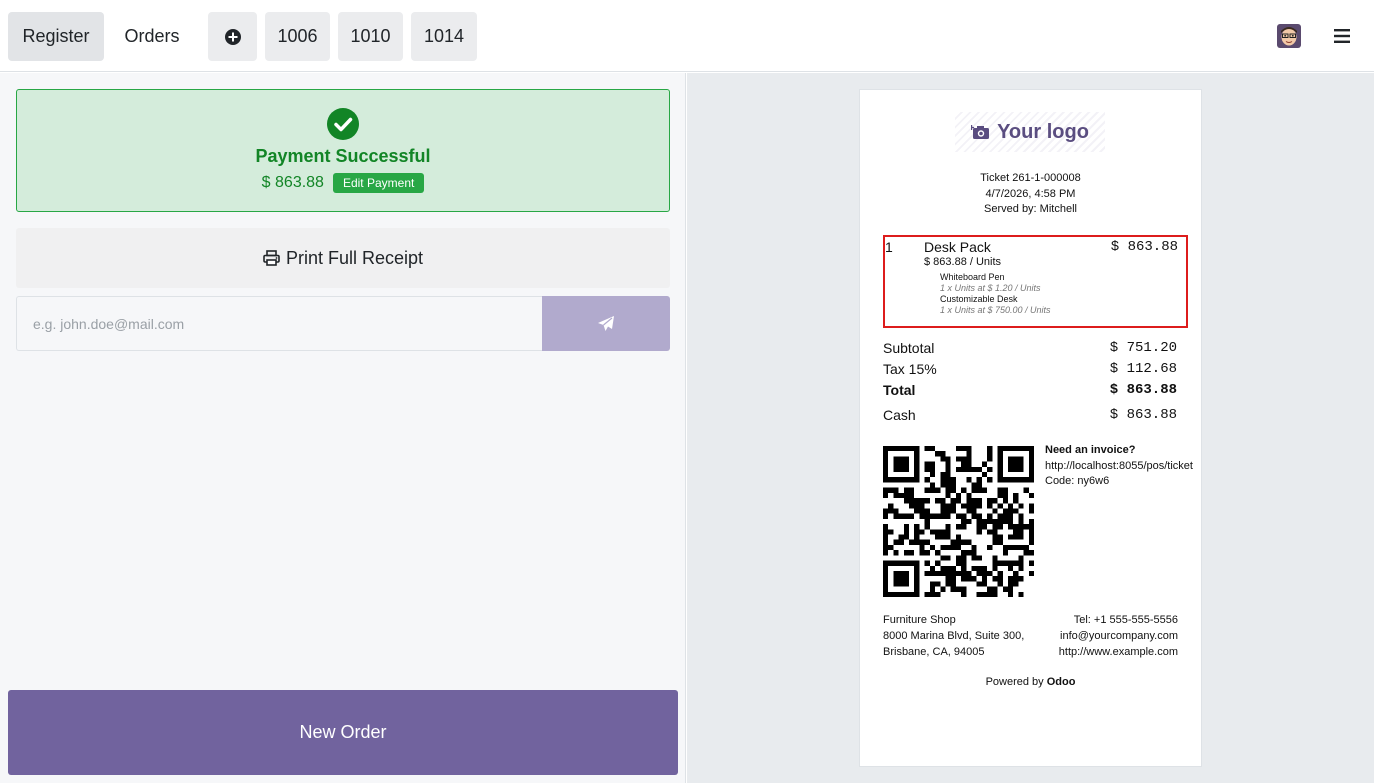 This screenshot has height=783, width=1374. I want to click on company-address-line1: 8000 Marina Blvd, Suite 300,, so click(954, 636).